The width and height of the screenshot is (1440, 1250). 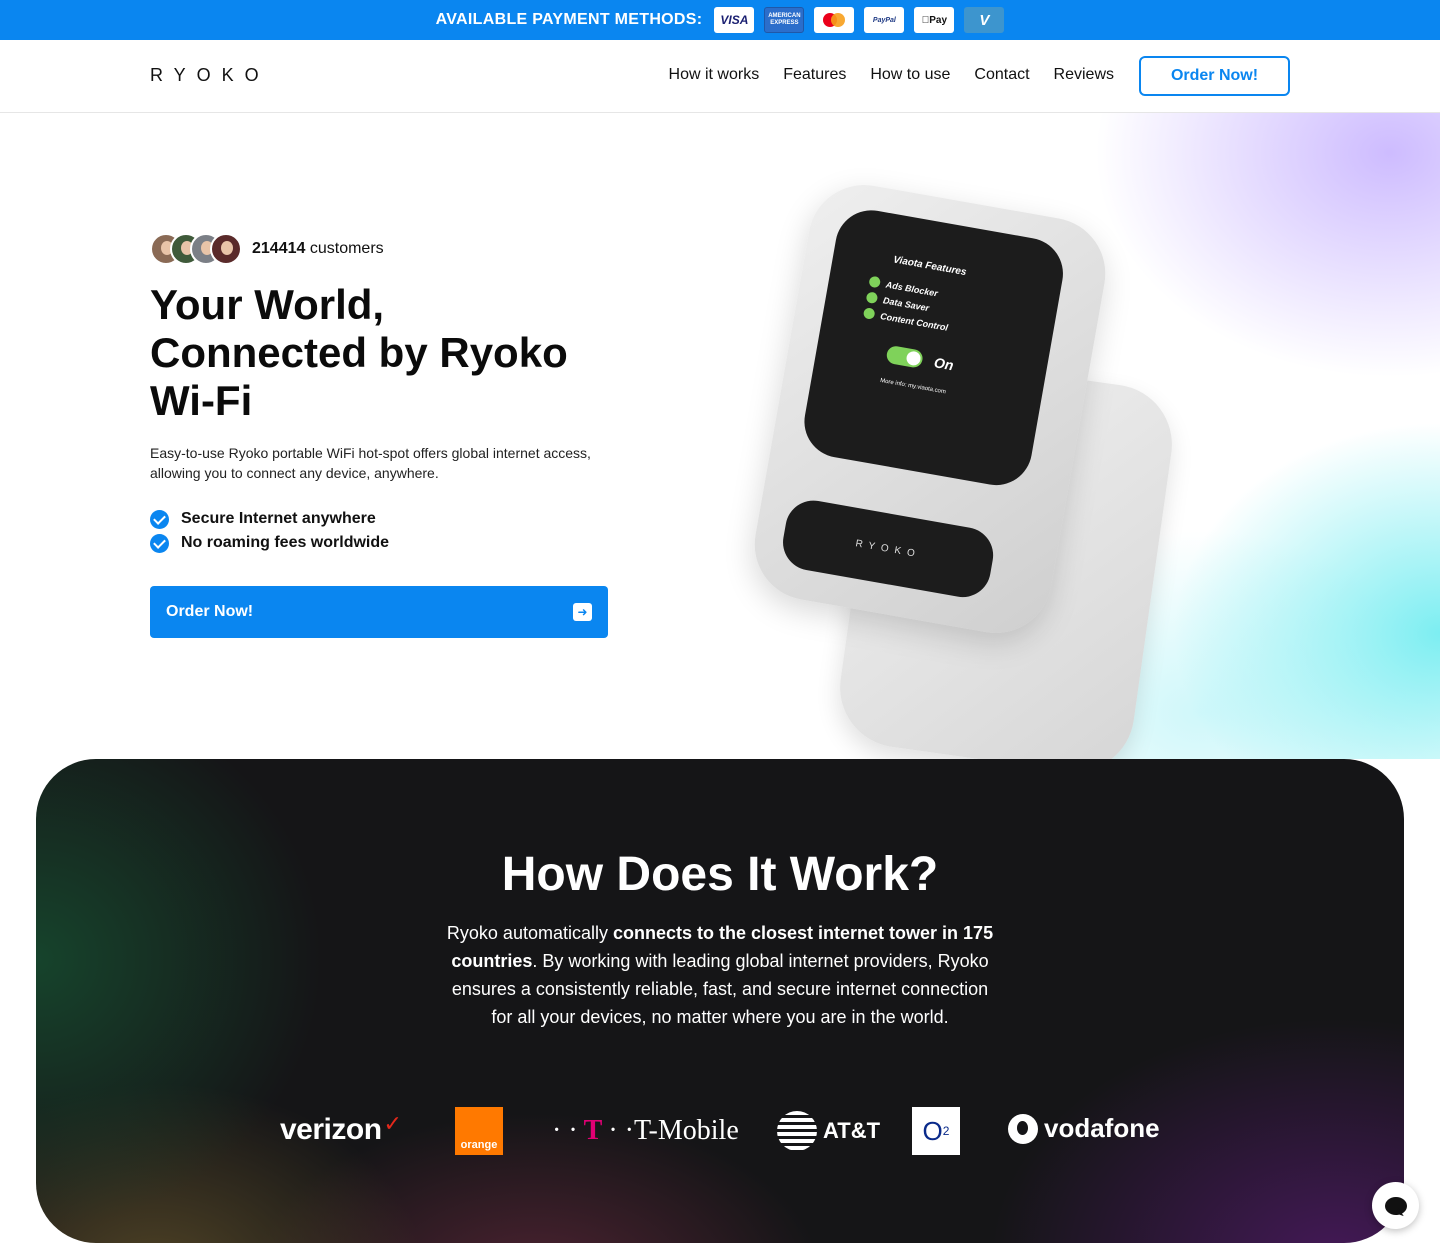 I want to click on nav-how-it-works: How it works, so click(x=714, y=75).